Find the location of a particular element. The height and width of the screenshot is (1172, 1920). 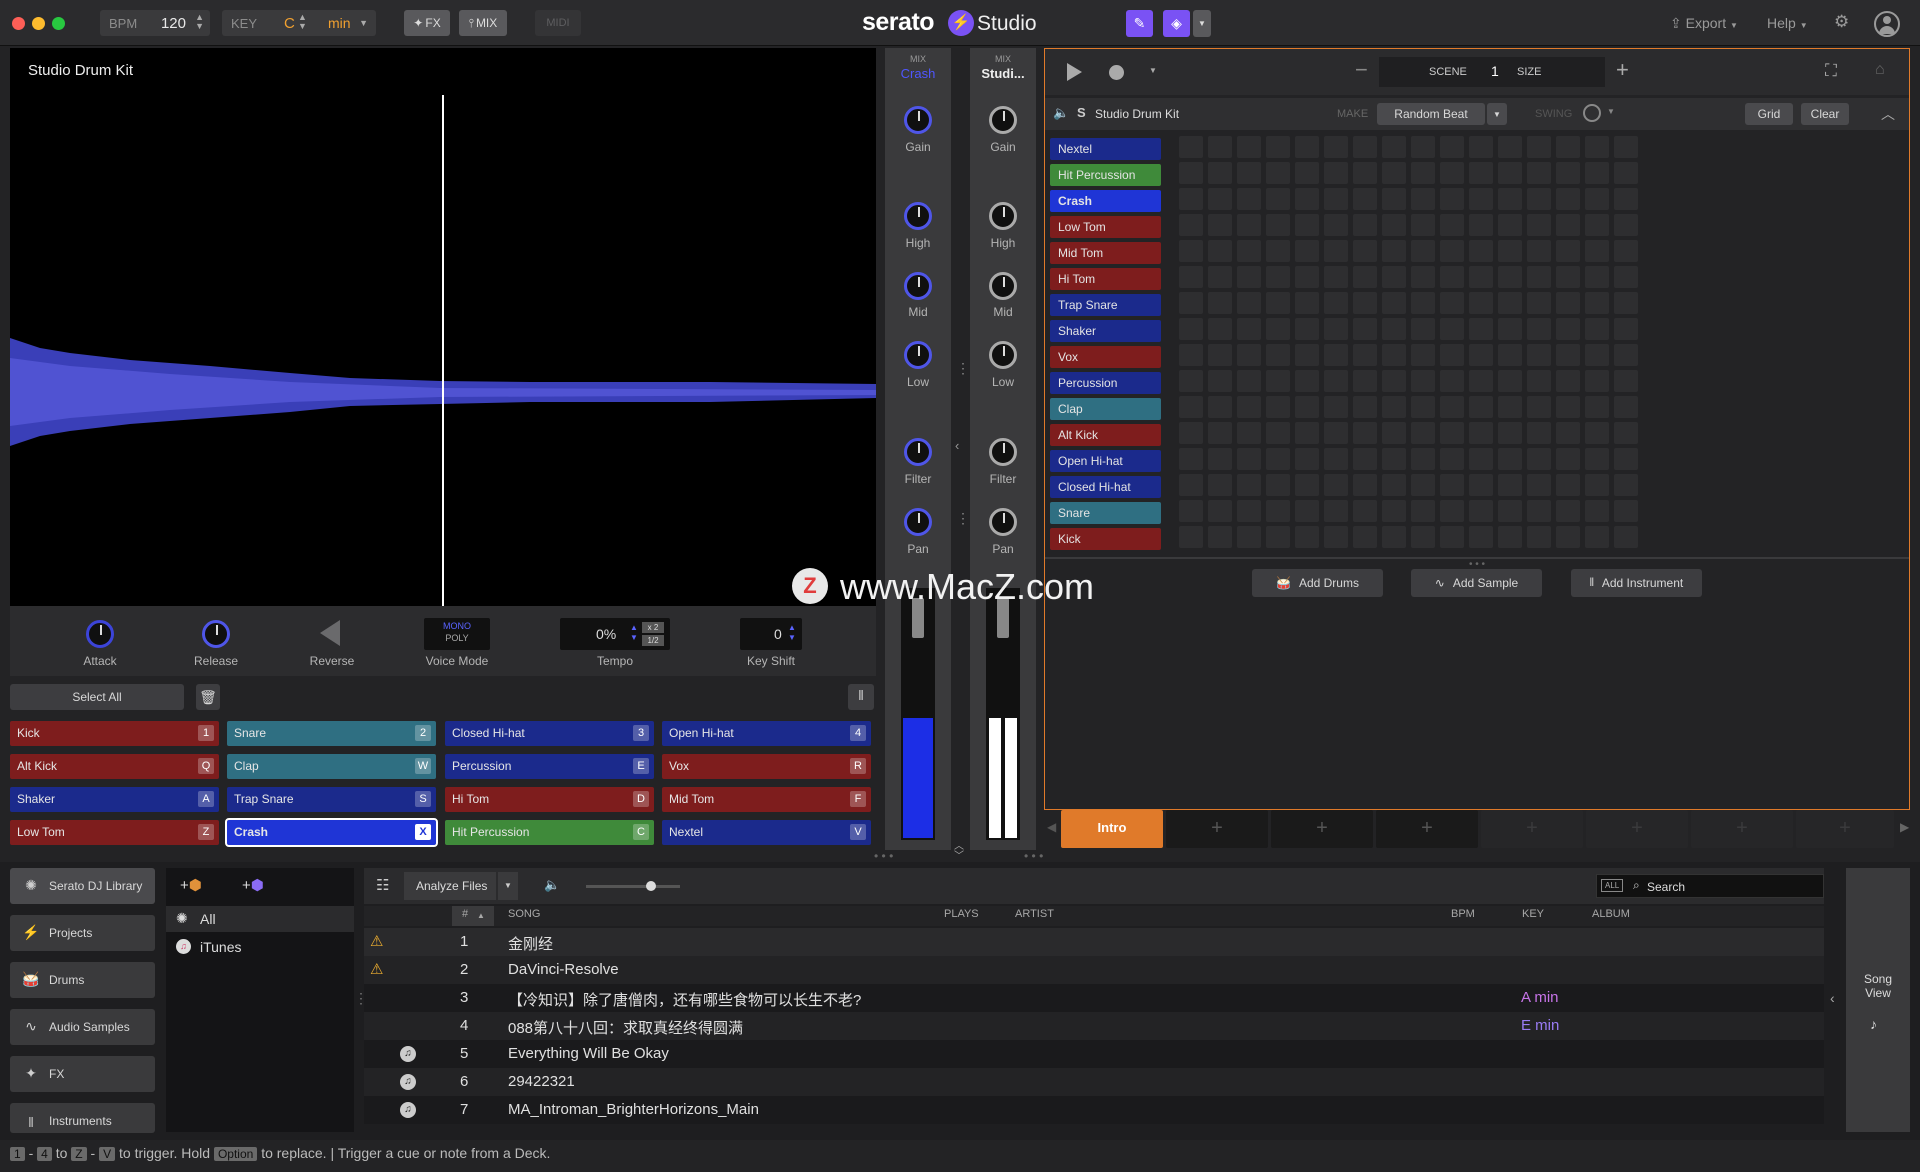

song-view-panel: Song View ♪ is located at coordinates (1878, 1000).